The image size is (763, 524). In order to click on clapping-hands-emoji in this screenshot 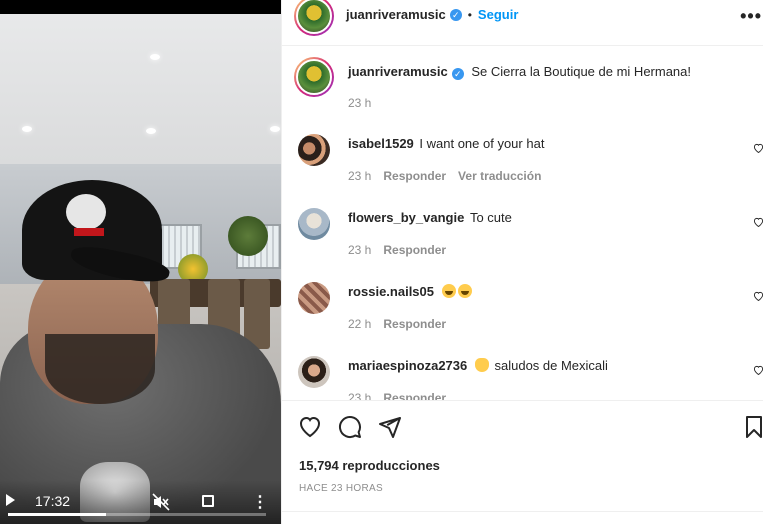, I will do `click(481, 365)`.